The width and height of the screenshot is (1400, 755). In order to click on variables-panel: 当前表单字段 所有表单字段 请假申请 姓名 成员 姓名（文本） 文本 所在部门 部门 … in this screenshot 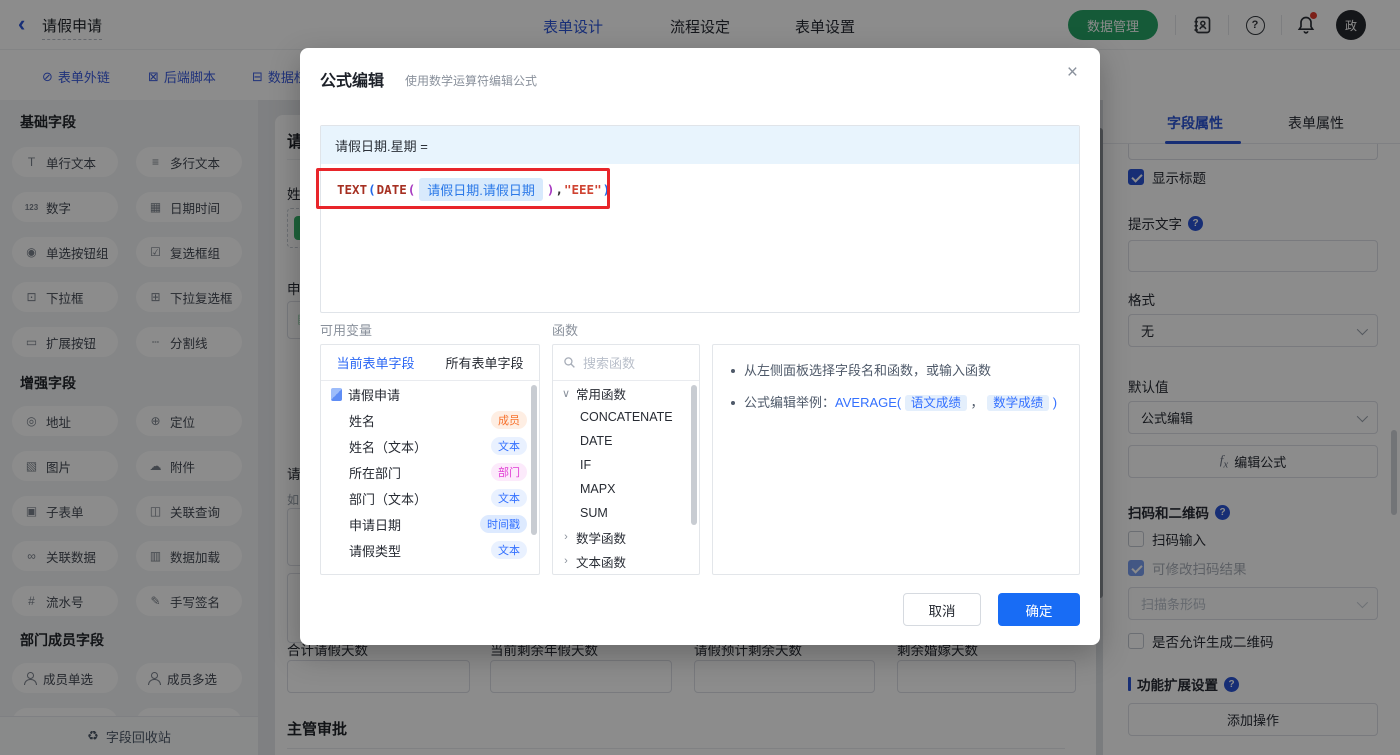, I will do `click(430, 459)`.